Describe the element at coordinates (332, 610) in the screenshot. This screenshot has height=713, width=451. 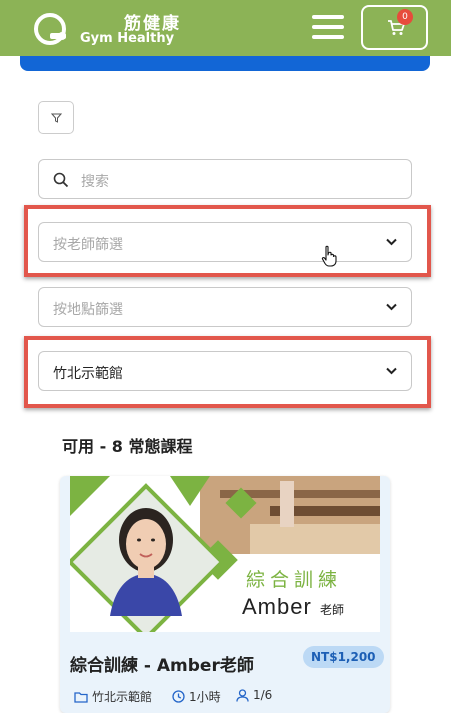
I see `banner-suffix: 老師` at that location.